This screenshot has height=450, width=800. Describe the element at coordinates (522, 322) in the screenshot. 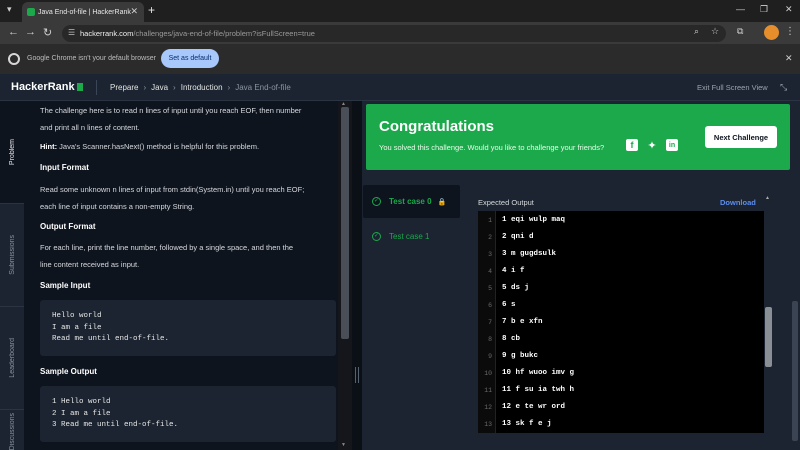

I see `line-text: 7 b e xfn` at that location.